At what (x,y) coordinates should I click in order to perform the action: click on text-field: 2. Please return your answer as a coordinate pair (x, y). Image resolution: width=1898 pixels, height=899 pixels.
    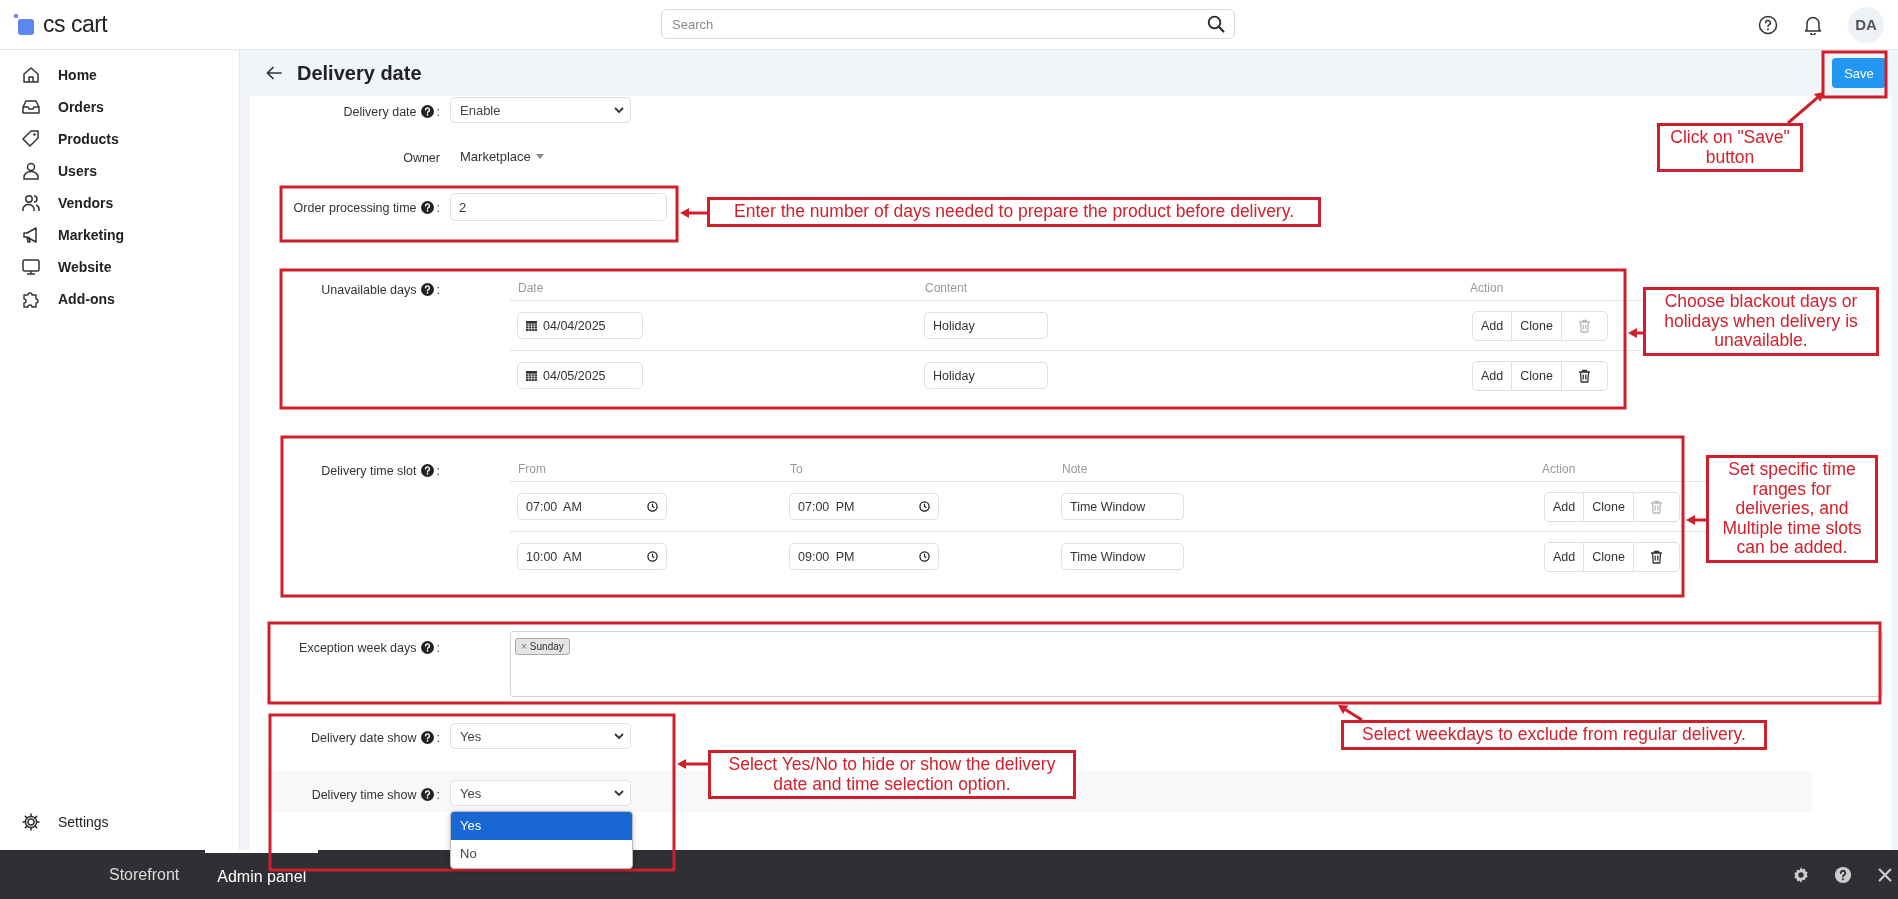
    Looking at the image, I should click on (558, 207).